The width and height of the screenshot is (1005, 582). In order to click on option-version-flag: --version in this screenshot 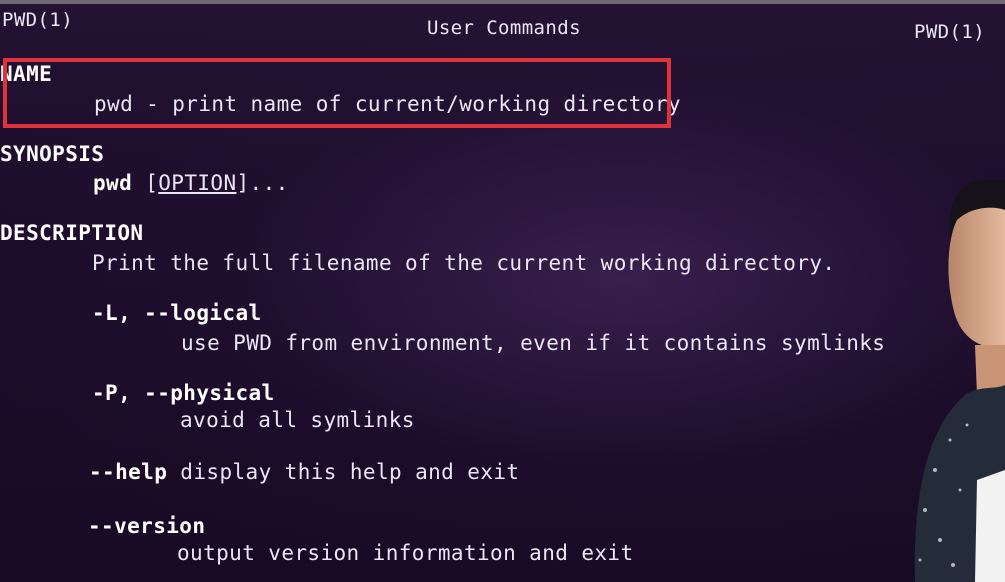, I will do `click(147, 526)`.